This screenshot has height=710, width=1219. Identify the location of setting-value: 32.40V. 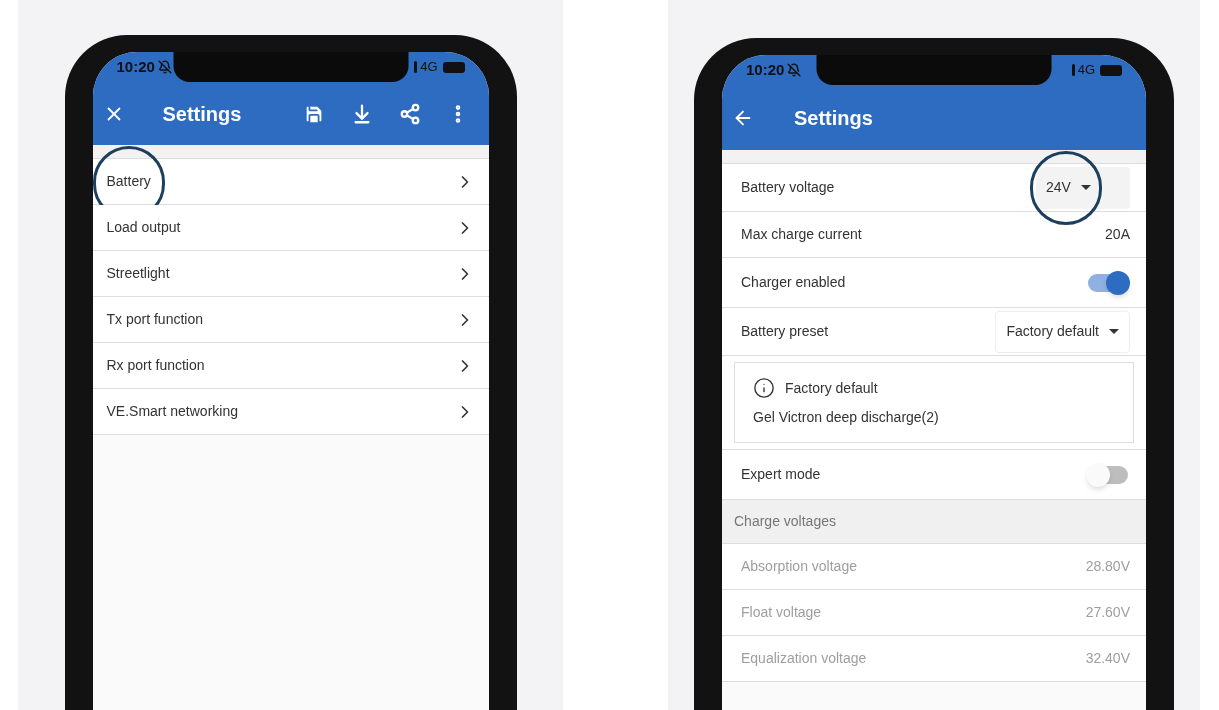
(1107, 658).